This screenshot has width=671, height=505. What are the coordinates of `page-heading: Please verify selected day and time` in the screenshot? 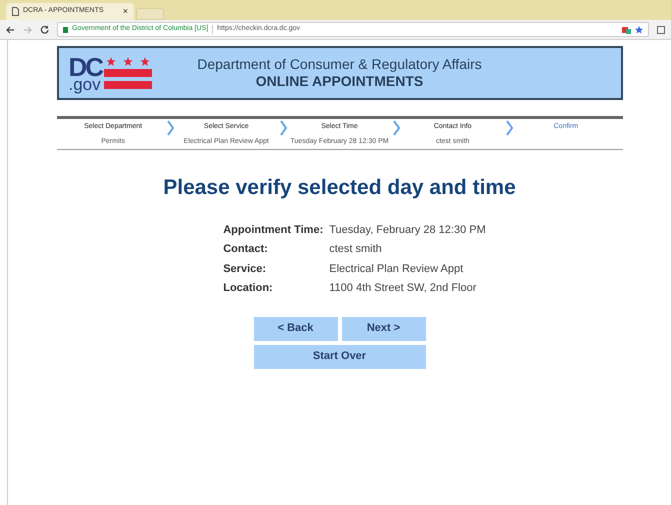 It's located at (339, 188).